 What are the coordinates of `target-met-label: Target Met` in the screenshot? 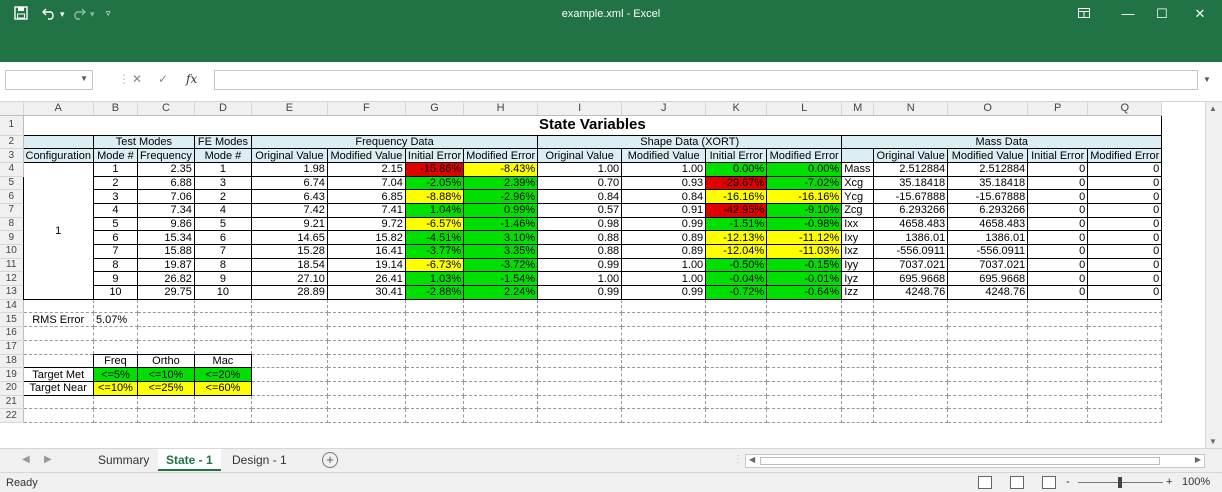 It's located at (58, 374).